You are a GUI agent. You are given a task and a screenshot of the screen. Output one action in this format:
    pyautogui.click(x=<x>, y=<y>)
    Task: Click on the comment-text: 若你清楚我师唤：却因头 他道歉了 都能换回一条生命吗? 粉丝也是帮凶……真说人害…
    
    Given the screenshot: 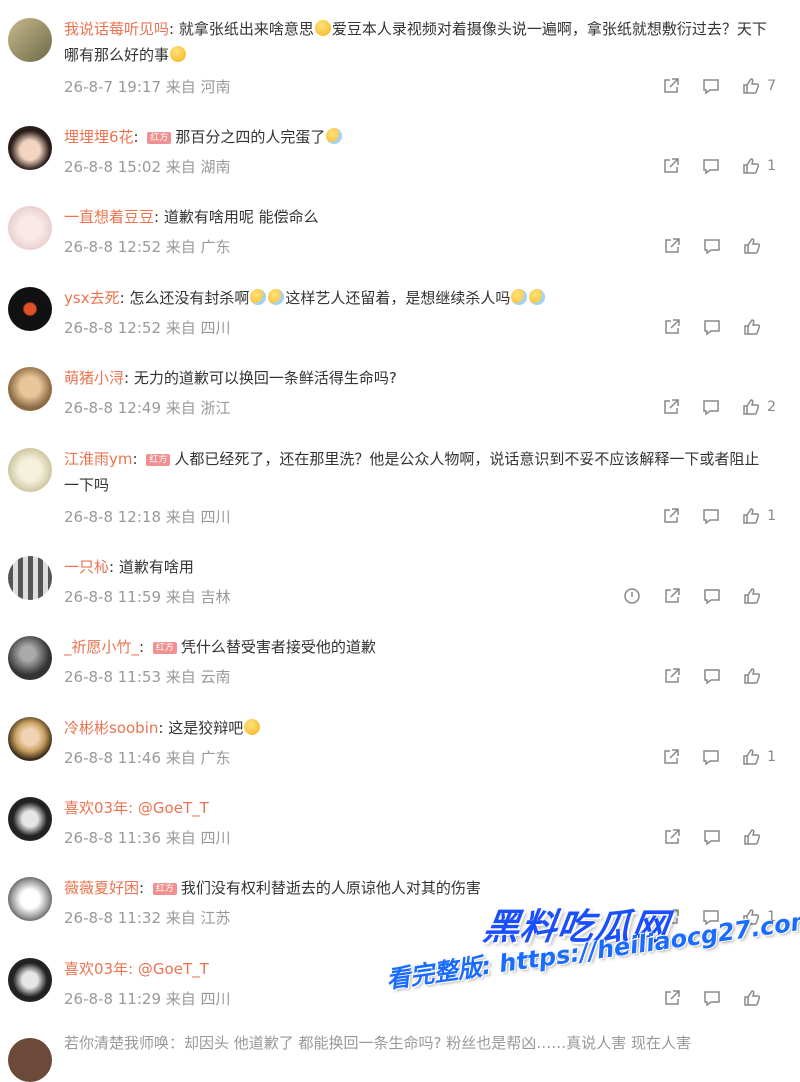 What is the action you would take?
    pyautogui.click(x=378, y=1043)
    